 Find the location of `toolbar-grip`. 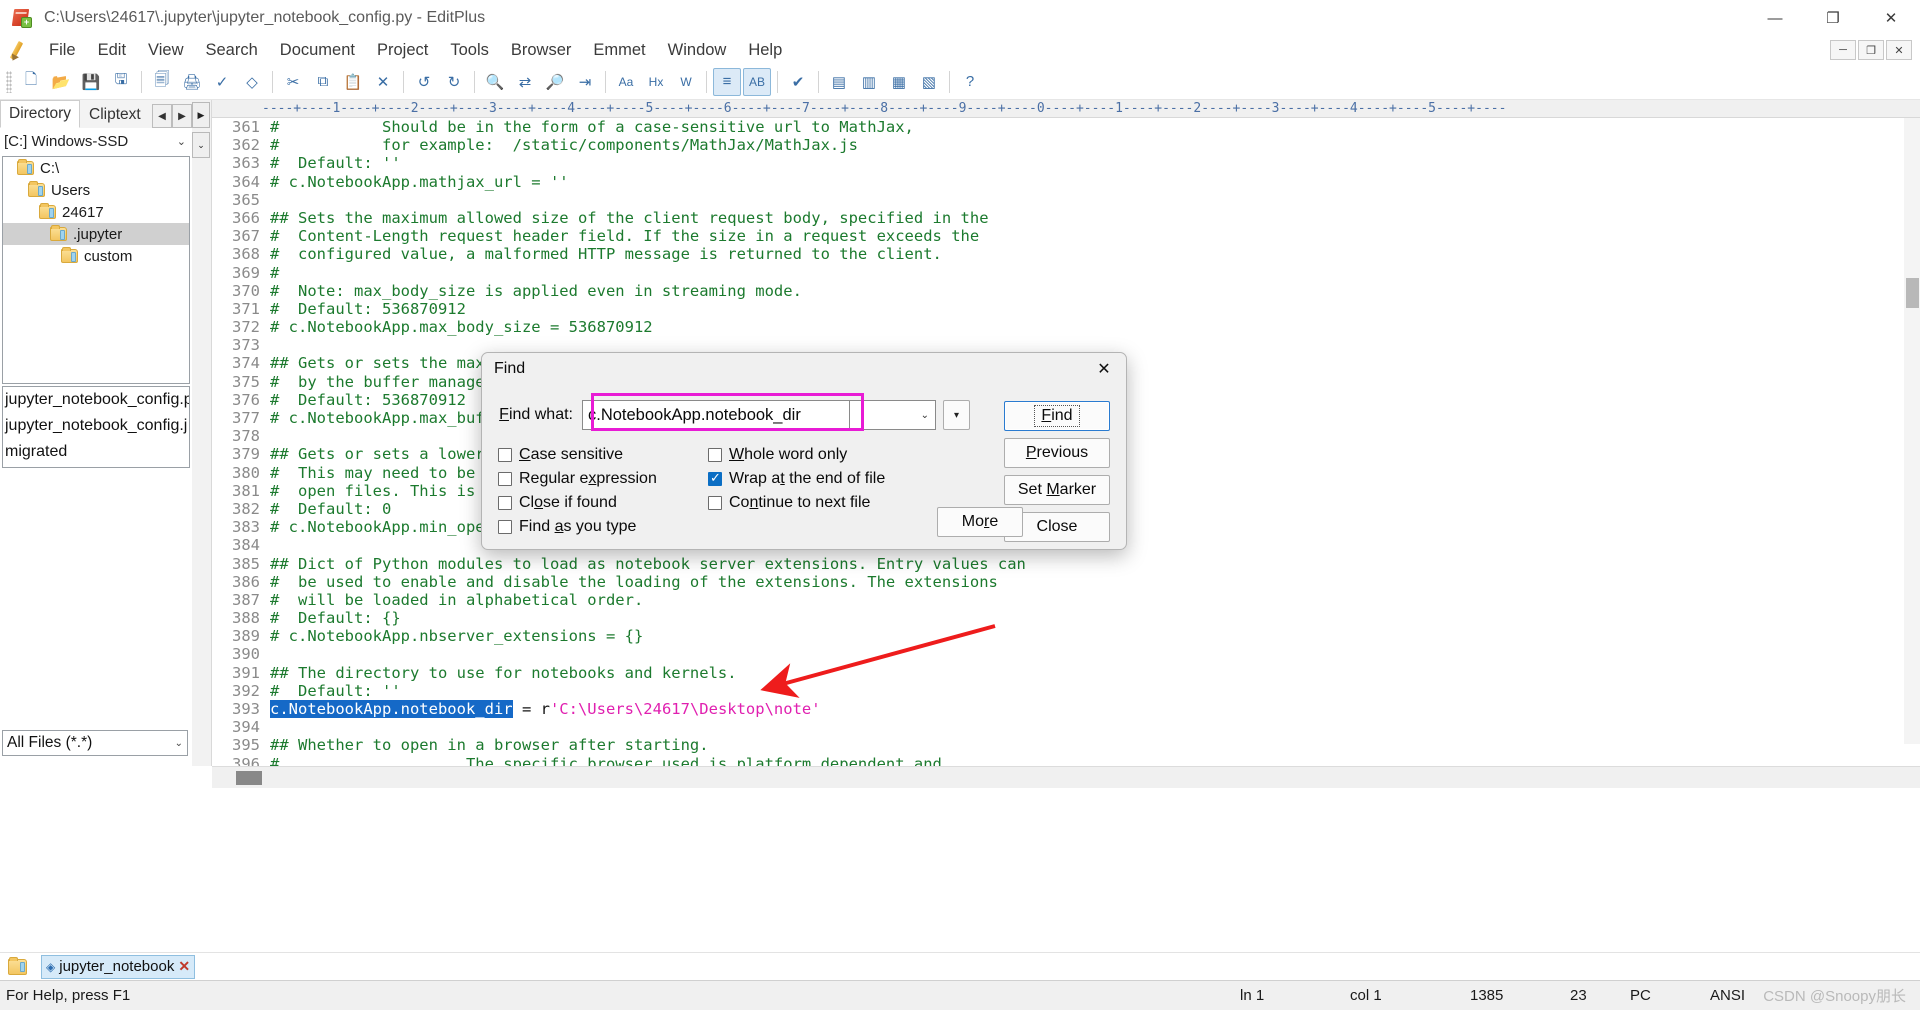

toolbar-grip is located at coordinates (9, 81).